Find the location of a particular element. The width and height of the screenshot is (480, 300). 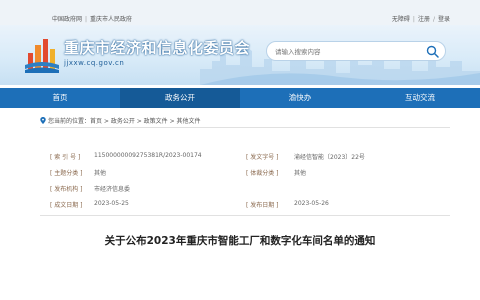

nav-item-home: 首页 is located at coordinates (60, 98).